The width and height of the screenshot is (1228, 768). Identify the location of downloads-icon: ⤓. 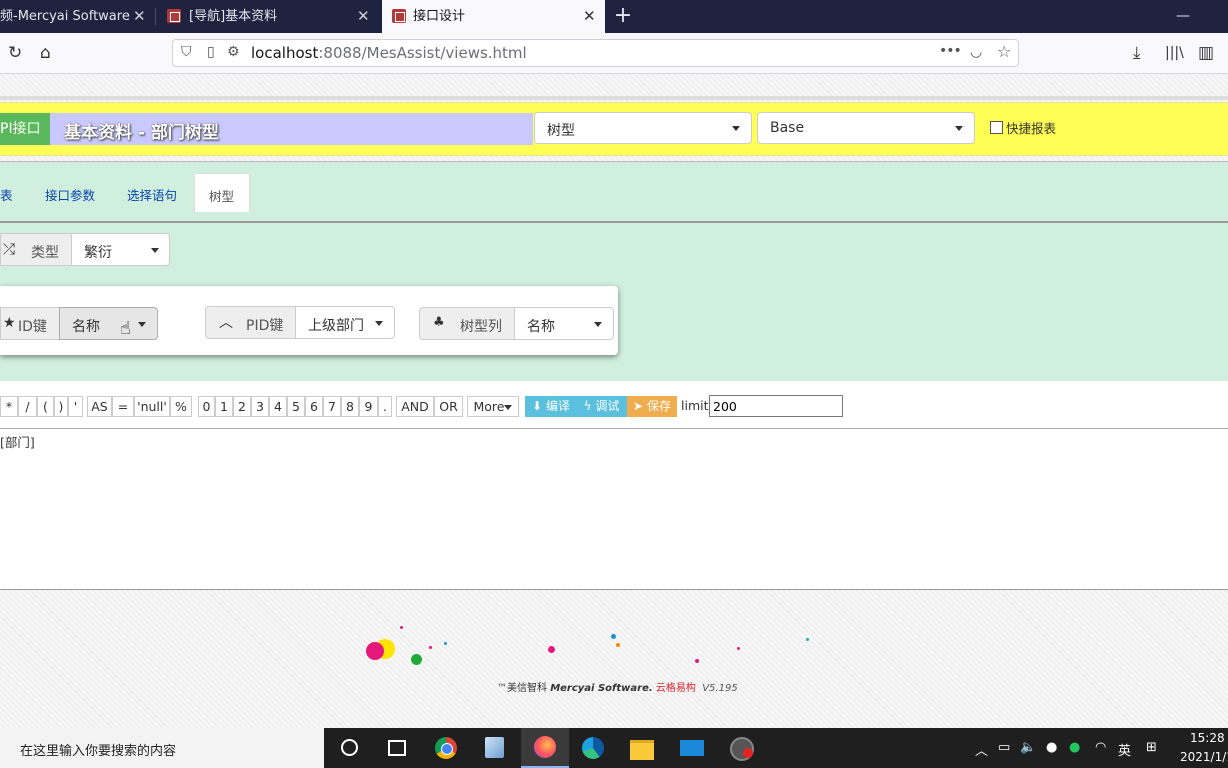
(1137, 53).